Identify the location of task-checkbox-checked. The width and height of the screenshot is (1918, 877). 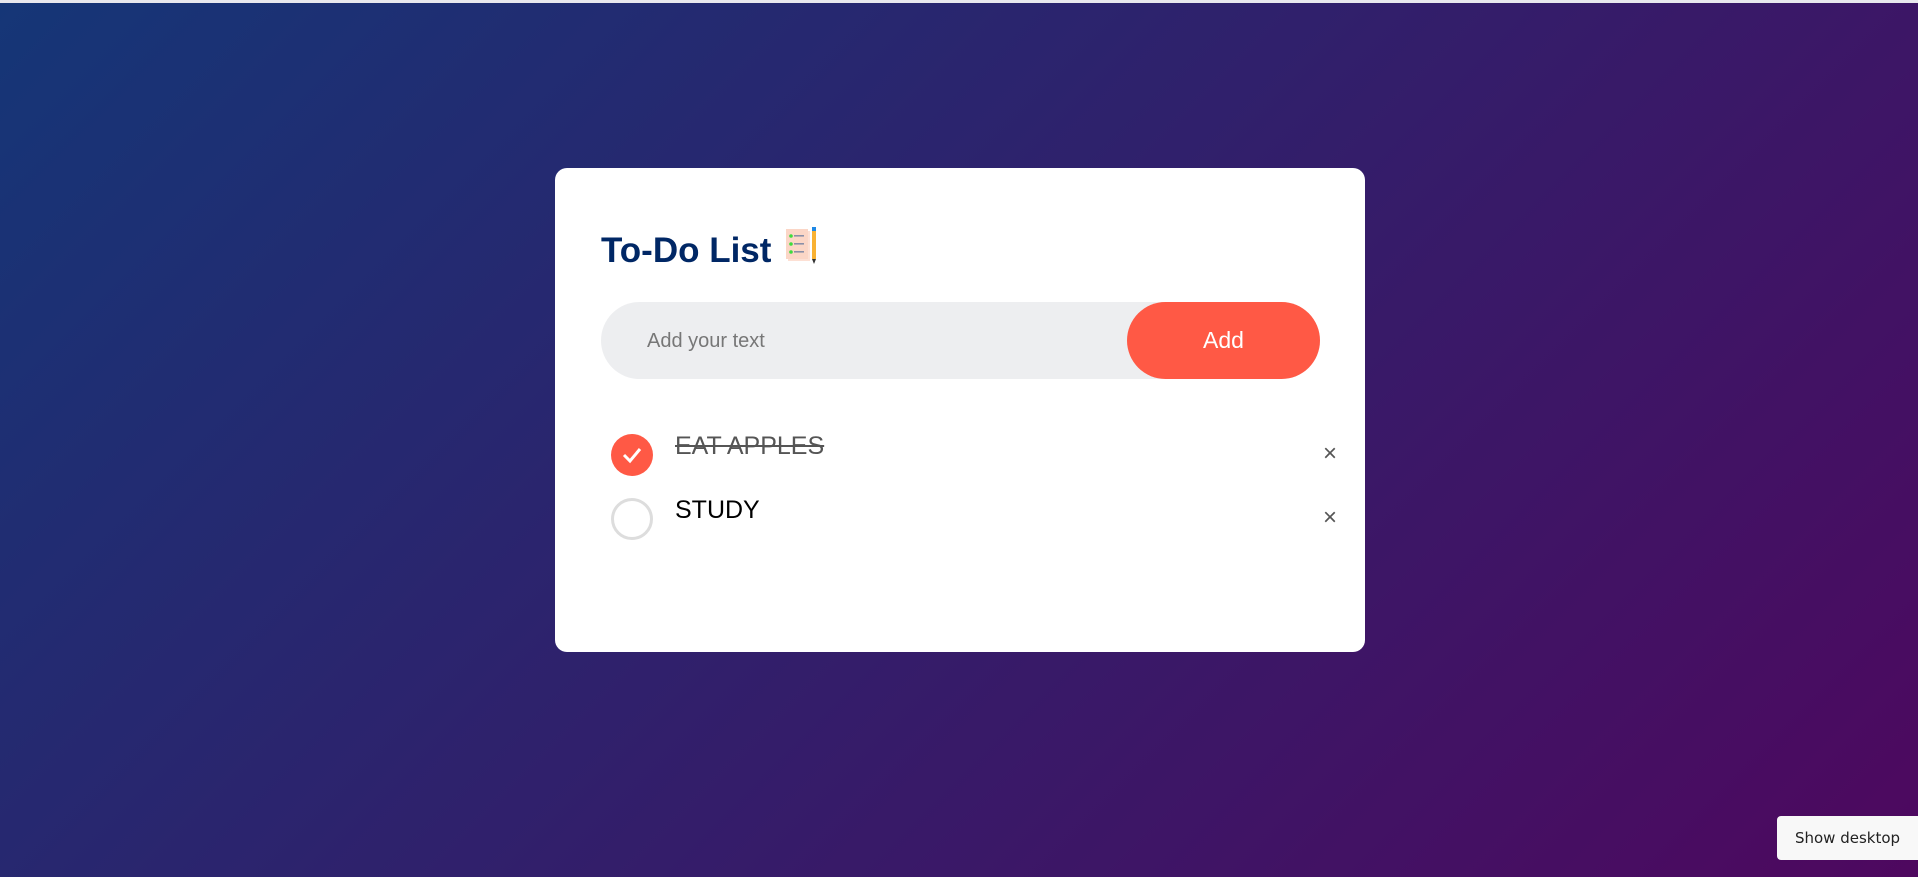
(632, 455).